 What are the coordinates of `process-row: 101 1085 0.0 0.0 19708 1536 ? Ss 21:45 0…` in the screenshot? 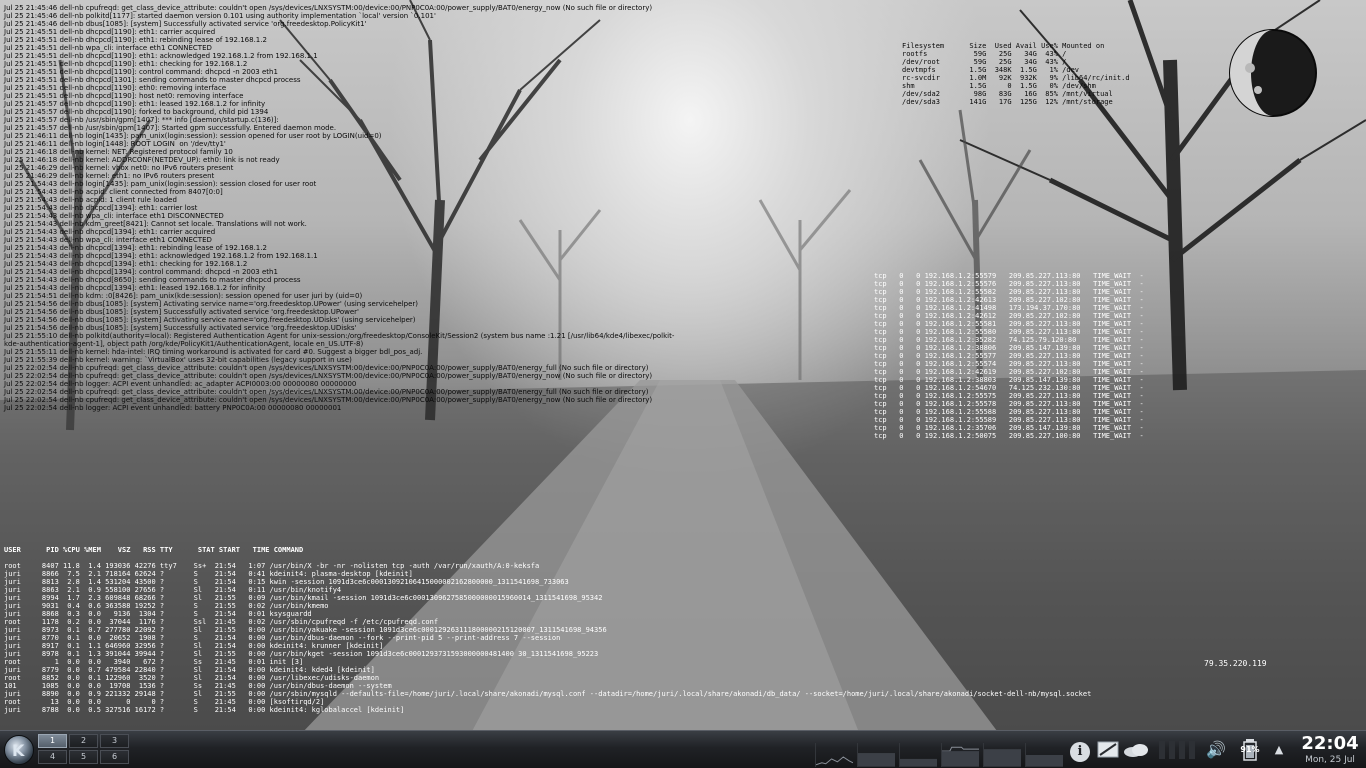 It's located at (198, 686).